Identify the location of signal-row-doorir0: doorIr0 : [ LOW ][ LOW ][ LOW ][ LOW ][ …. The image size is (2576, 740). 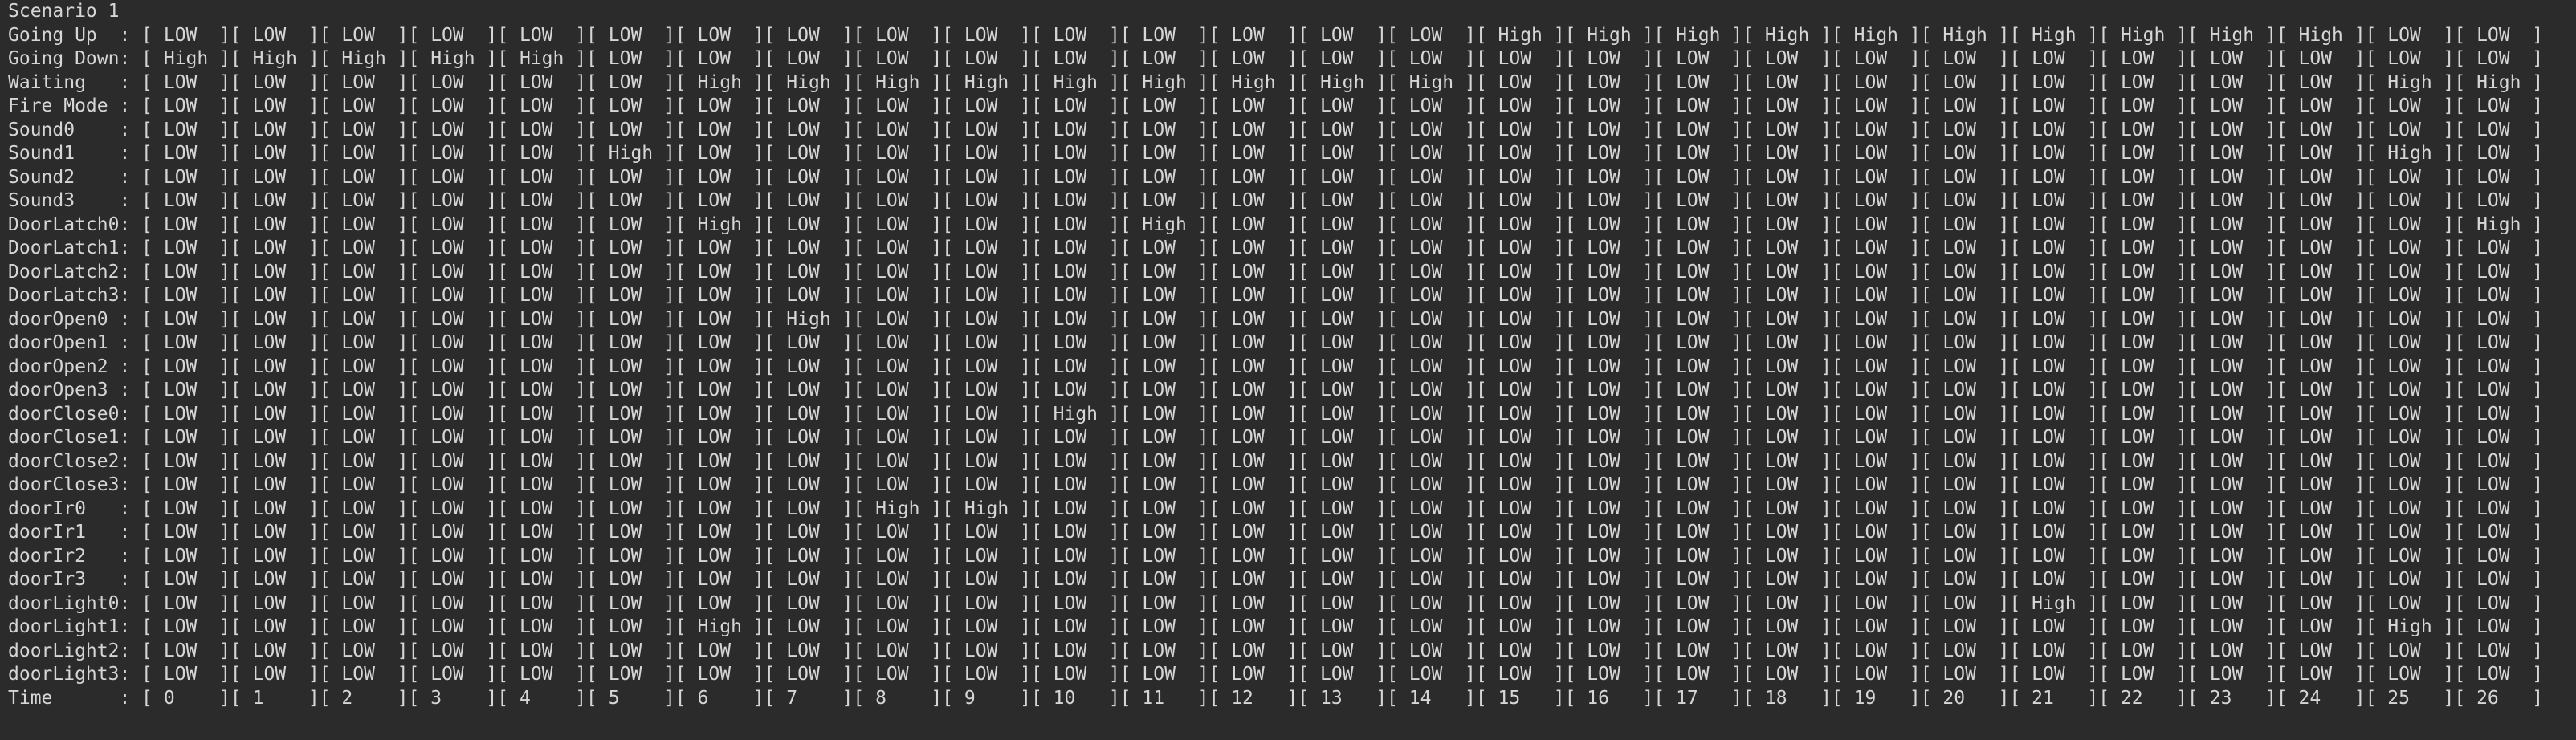
(1276, 508).